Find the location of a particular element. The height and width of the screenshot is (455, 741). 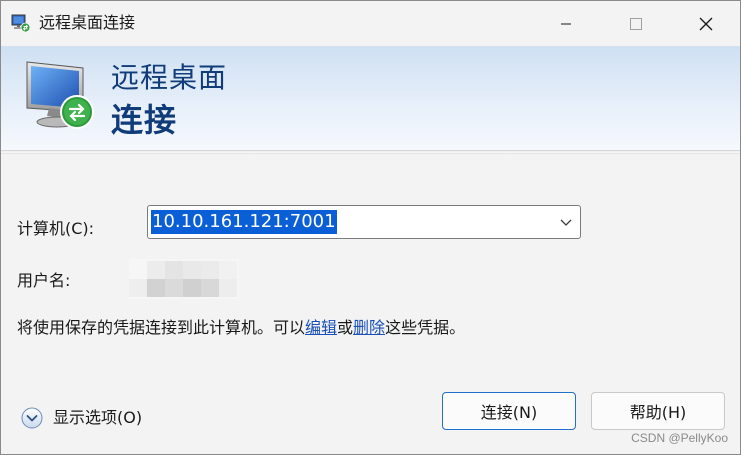

maximize-icon is located at coordinates (636, 23).